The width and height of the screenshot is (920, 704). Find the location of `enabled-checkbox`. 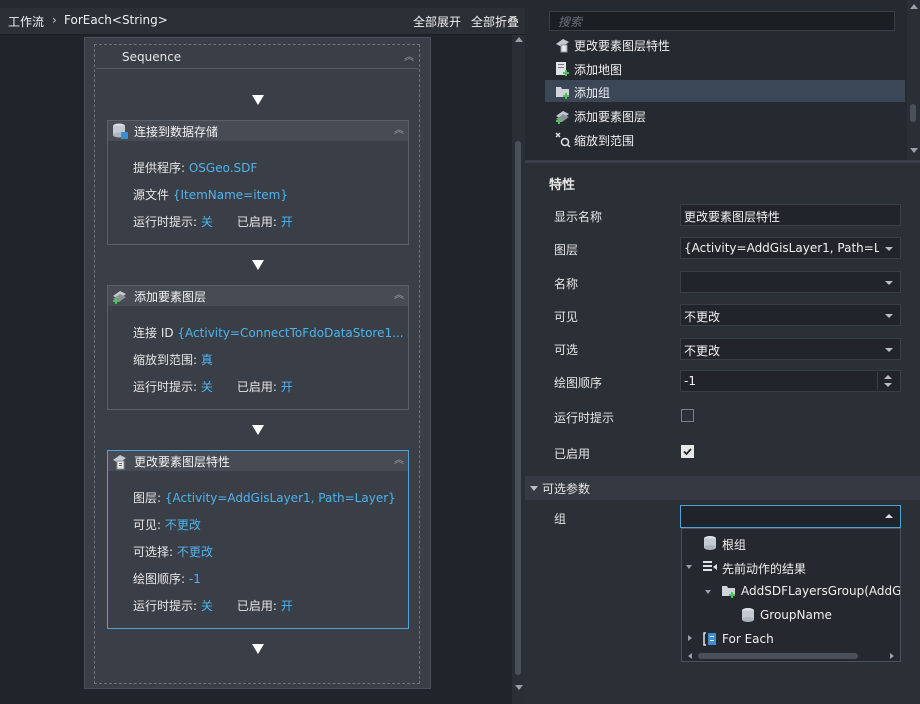

enabled-checkbox is located at coordinates (687, 451).